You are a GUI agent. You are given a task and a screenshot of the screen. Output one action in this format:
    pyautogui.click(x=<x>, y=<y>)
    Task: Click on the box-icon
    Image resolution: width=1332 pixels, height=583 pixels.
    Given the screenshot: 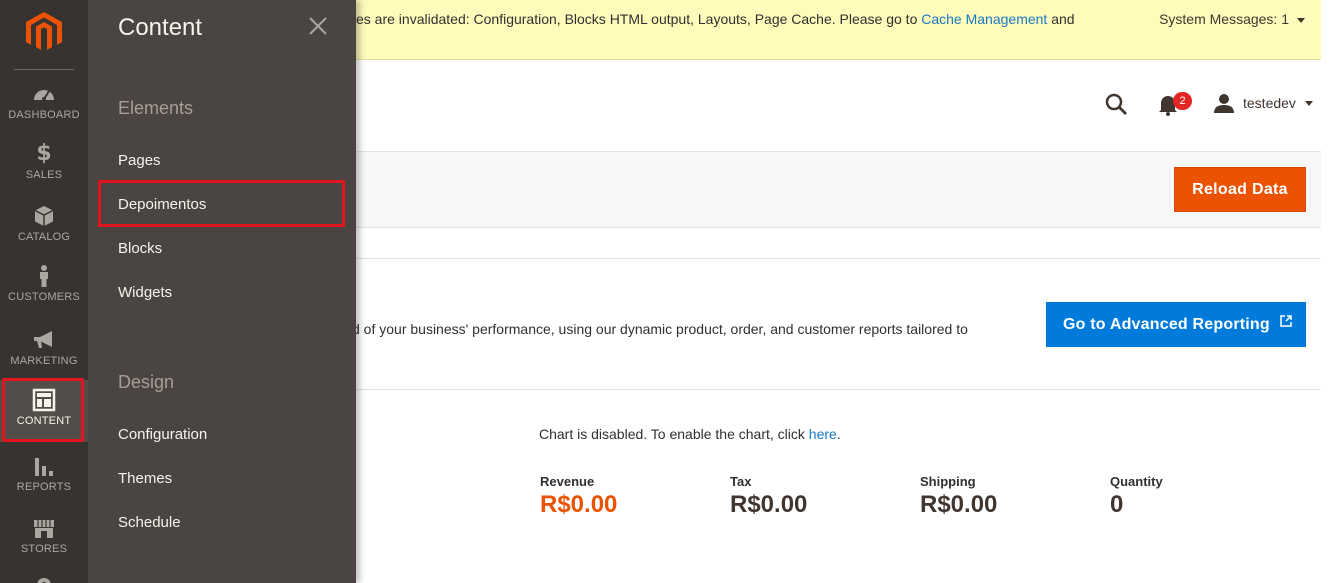 What is the action you would take?
    pyautogui.click(x=44, y=216)
    